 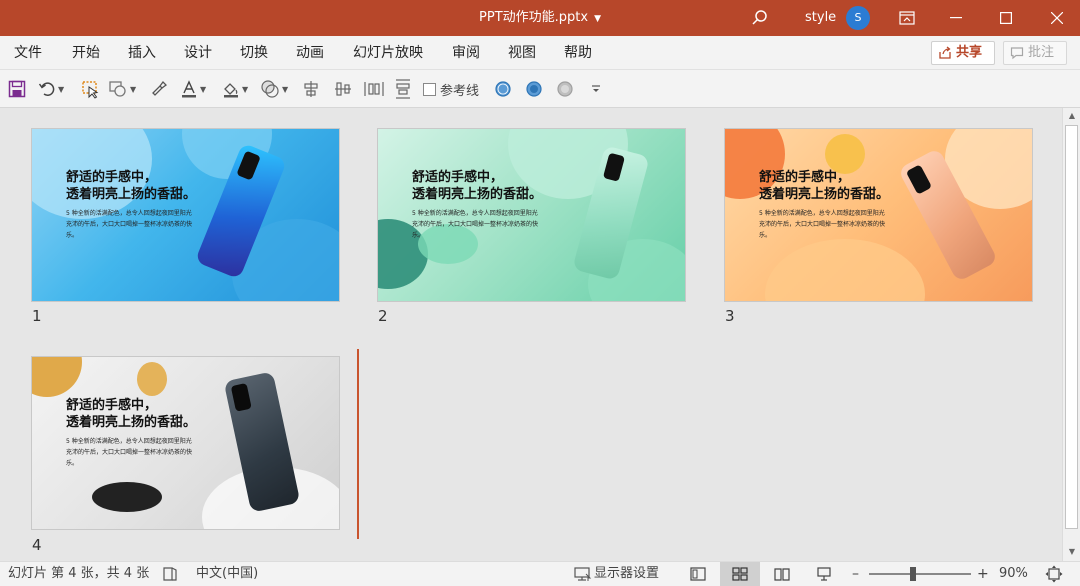 I want to click on title-bar: PPT动作功能.pptx ▼ style S, so click(x=540, y=18).